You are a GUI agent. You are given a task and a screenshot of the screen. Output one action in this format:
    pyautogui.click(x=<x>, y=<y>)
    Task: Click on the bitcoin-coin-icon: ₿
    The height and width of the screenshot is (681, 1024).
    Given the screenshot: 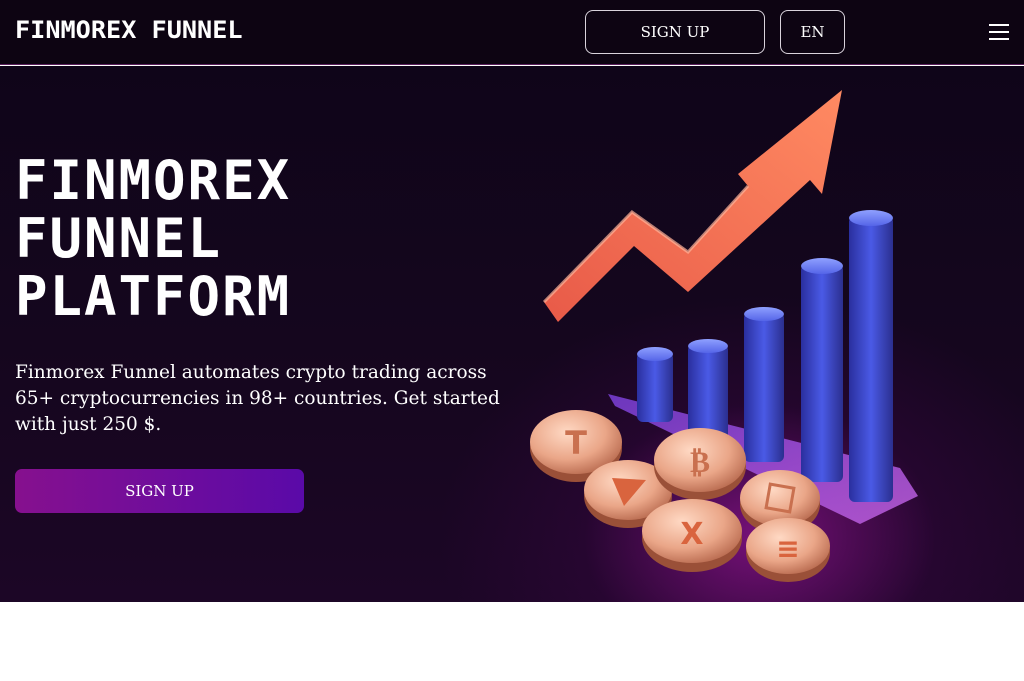 What is the action you would take?
    pyautogui.click(x=700, y=464)
    